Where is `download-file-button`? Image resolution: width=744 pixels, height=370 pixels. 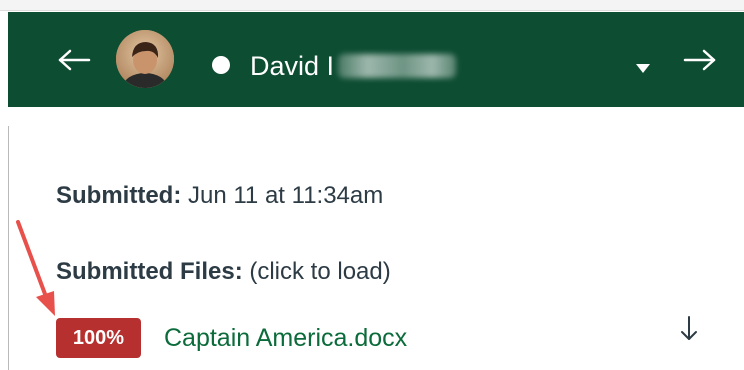 download-file-button is located at coordinates (689, 330).